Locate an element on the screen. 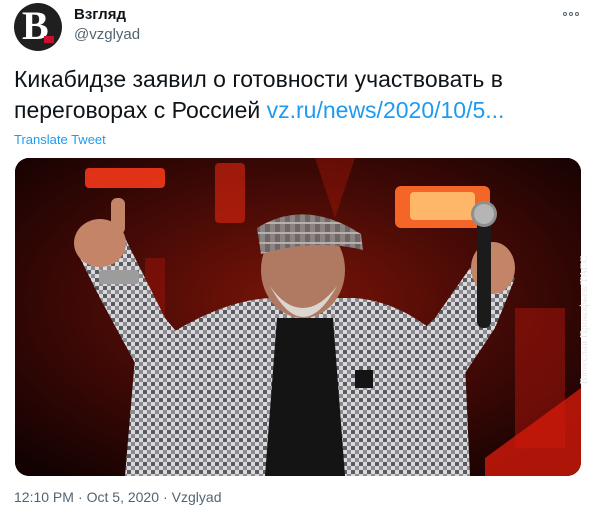 Image resolution: width=595 pixels, height=510 pixels. avatar-logo-accent is located at coordinates (49, 39).